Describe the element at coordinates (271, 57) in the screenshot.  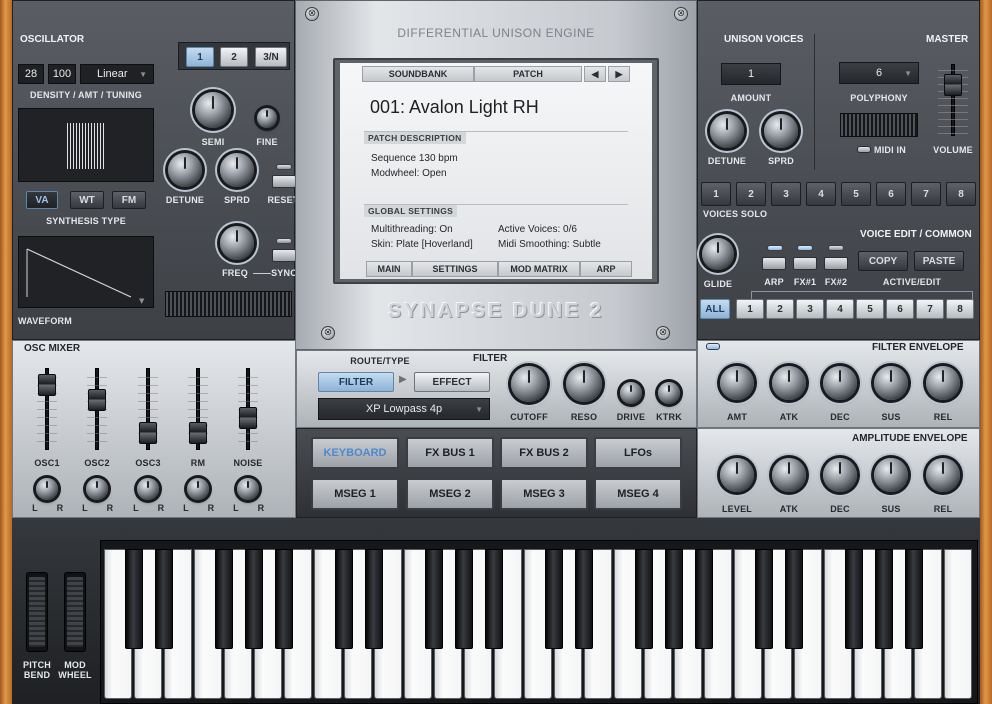
I see `osc-tab-3n: 3/N` at that location.